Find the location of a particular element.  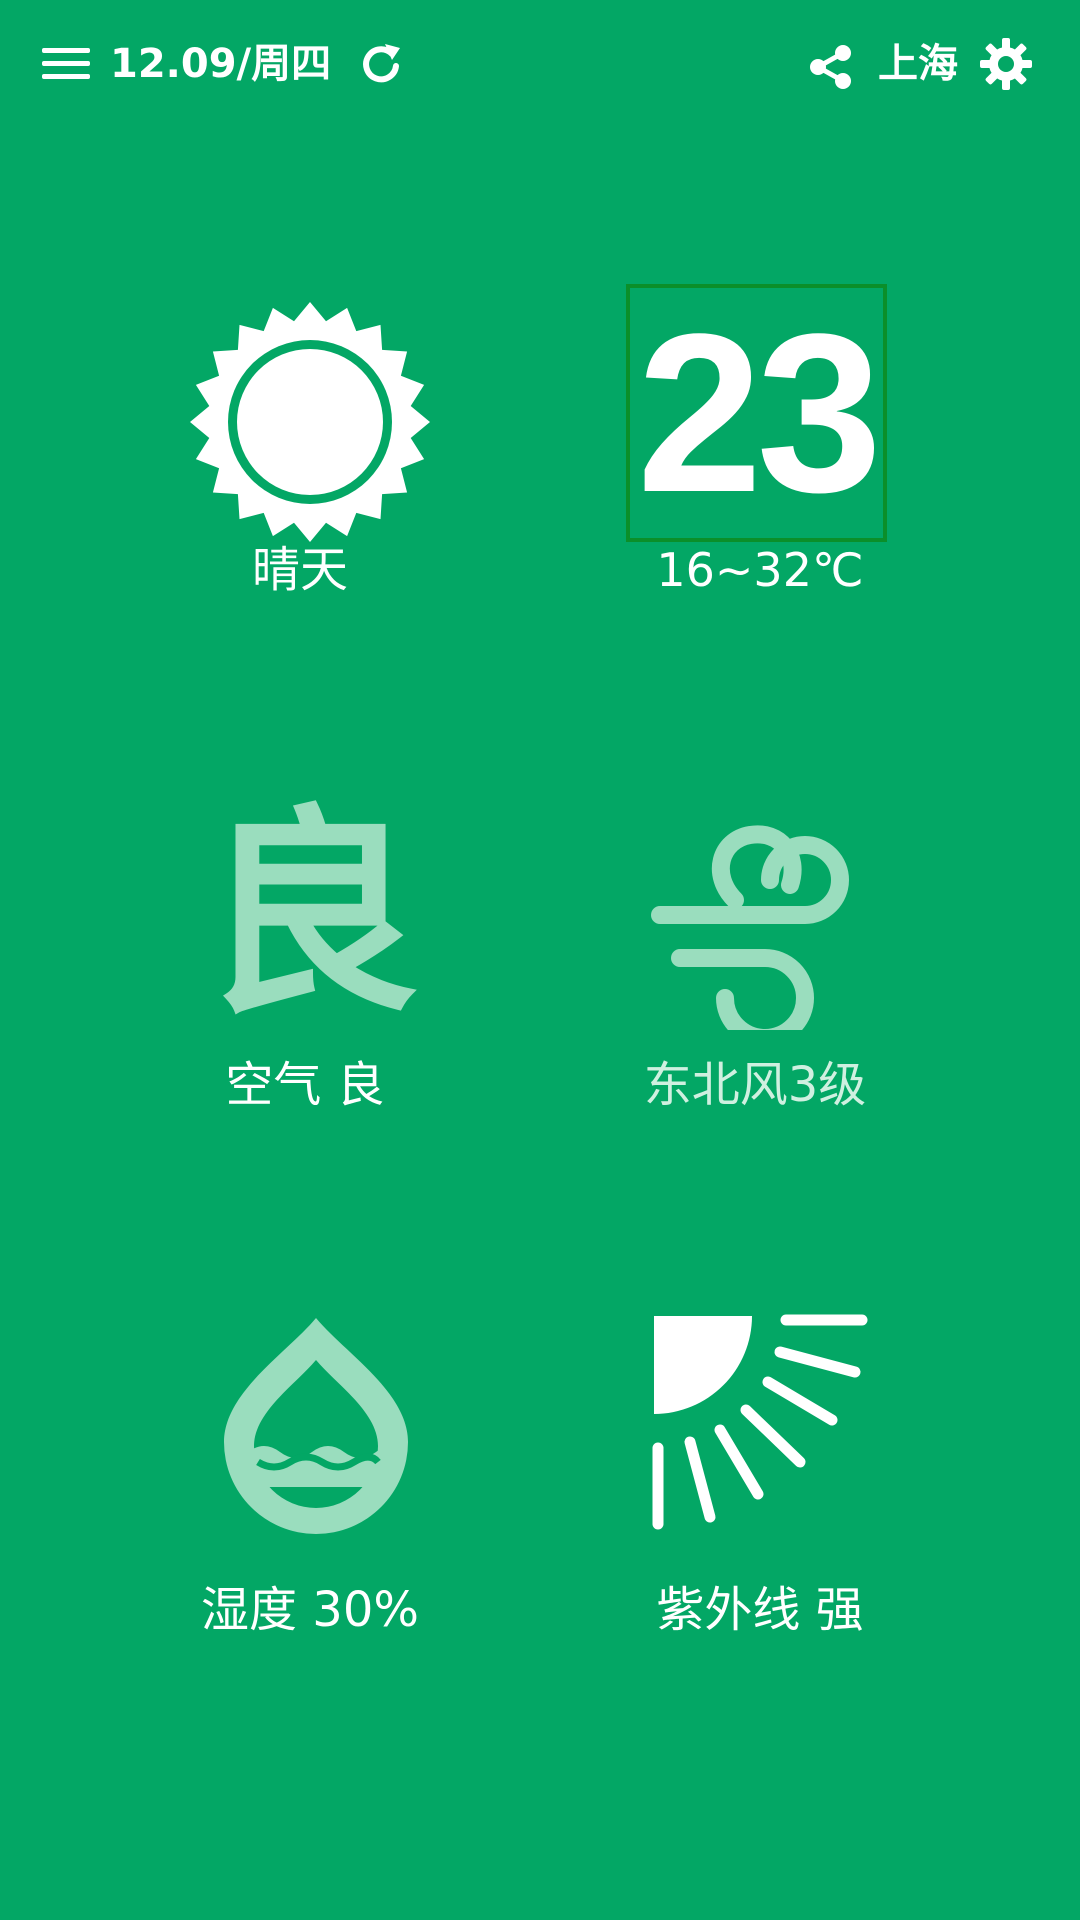

menu-icon is located at coordinates (66, 64).